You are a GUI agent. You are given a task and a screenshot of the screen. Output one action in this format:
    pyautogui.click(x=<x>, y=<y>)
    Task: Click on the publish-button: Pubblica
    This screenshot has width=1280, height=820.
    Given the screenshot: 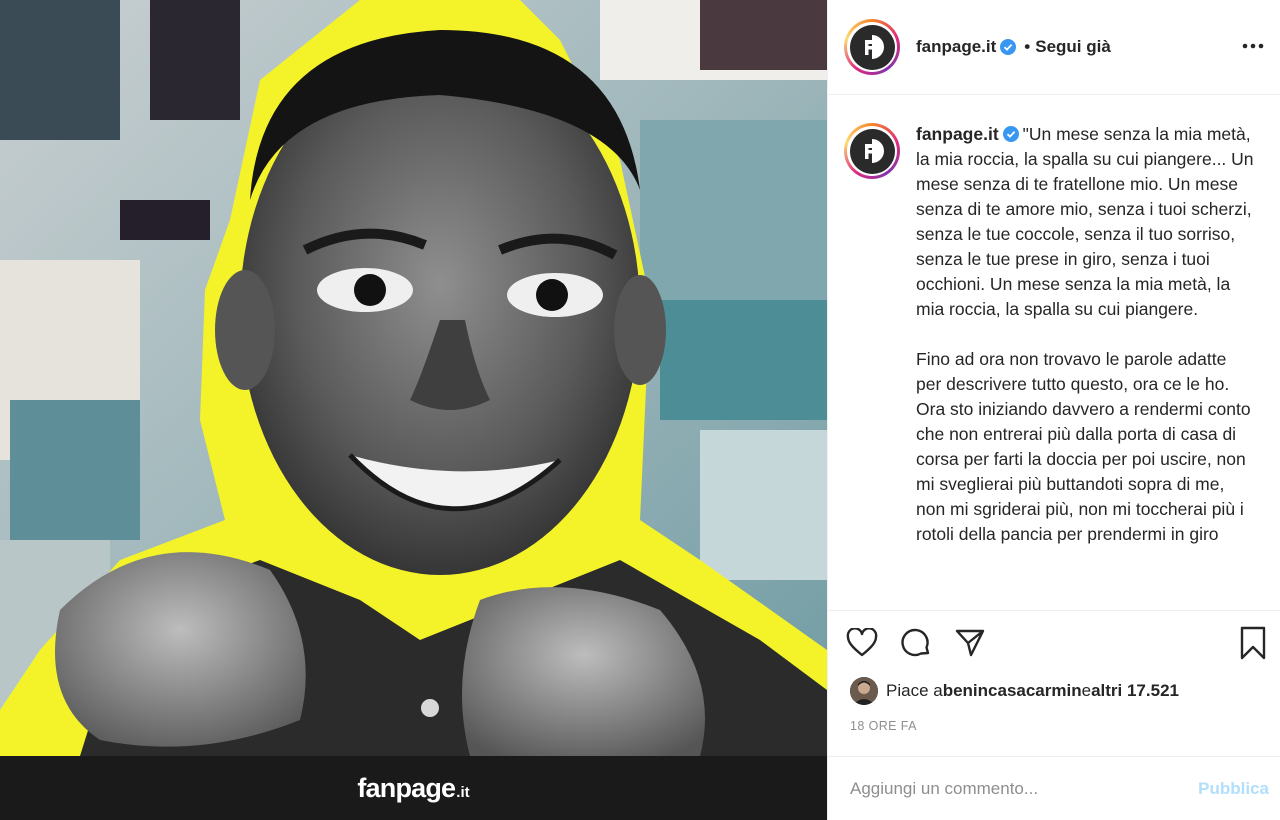 What is the action you would take?
    pyautogui.click(x=1233, y=789)
    